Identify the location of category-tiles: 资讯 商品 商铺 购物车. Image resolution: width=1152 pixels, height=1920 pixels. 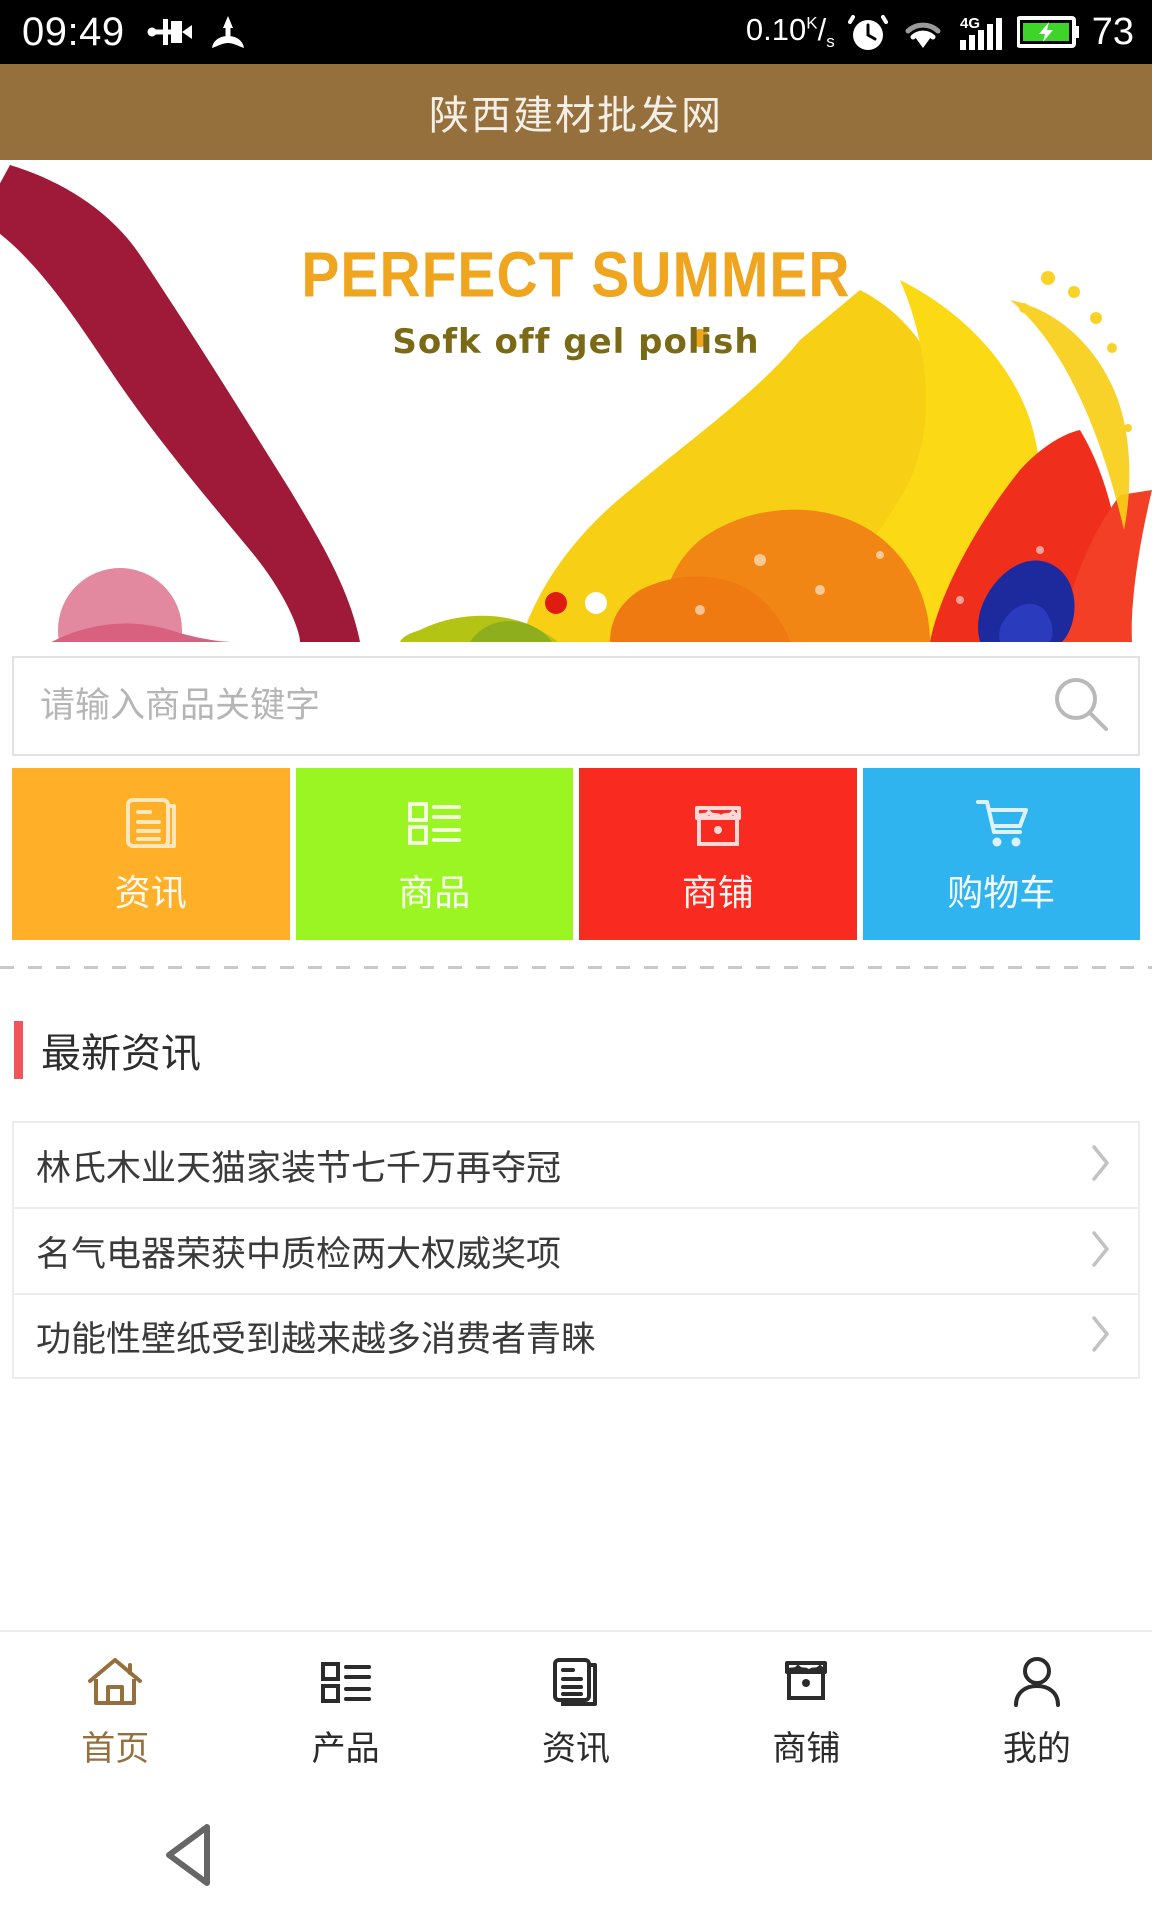
(576, 848).